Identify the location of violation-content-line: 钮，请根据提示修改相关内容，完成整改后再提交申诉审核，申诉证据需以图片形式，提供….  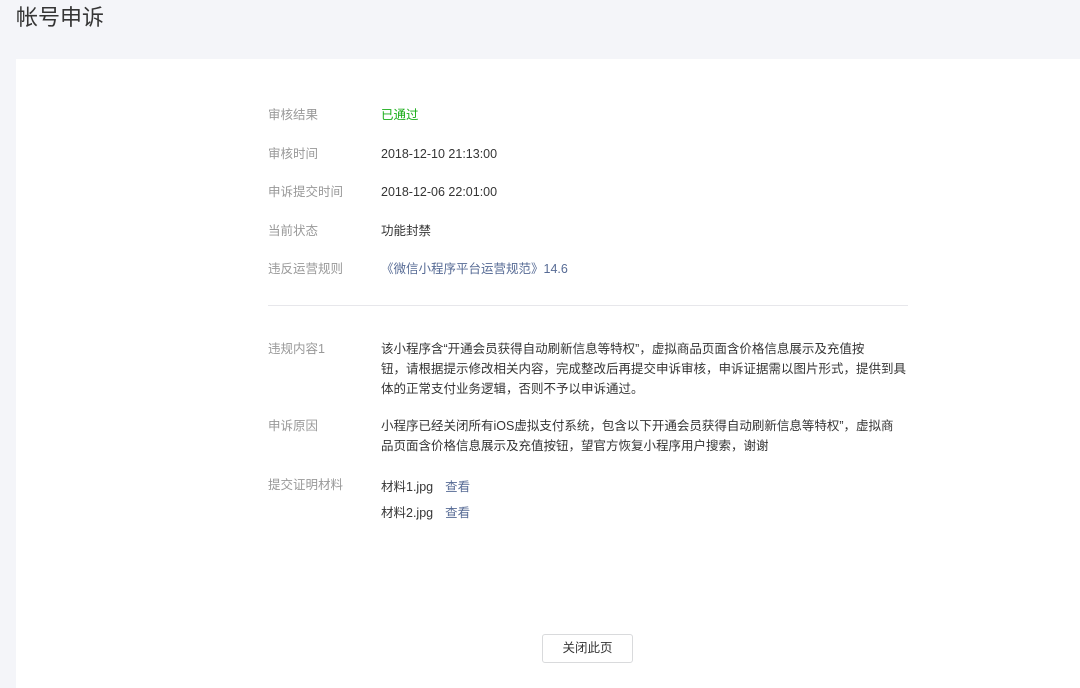
(644, 368).